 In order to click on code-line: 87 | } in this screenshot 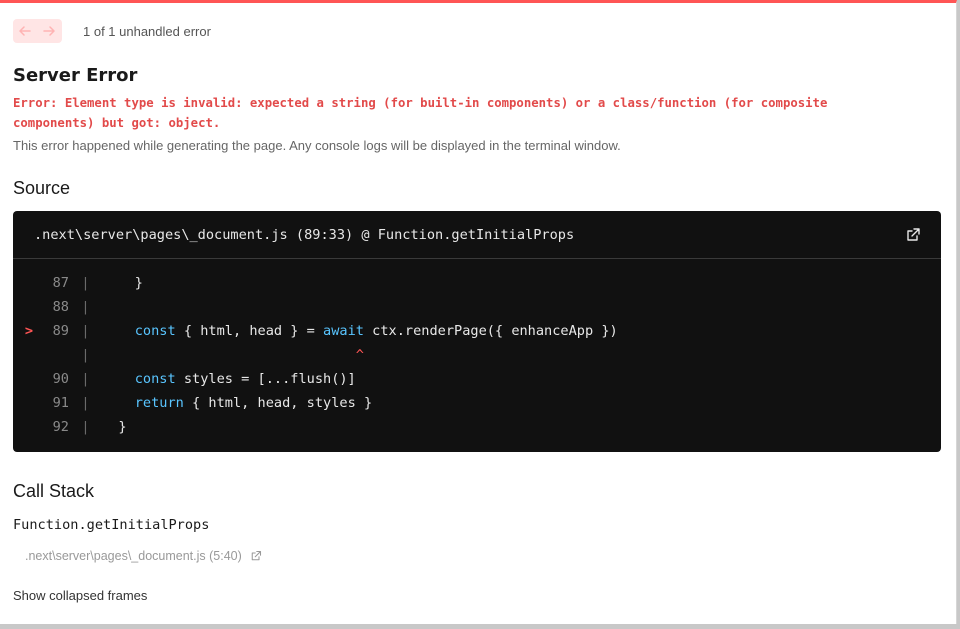, I will do `click(477, 283)`.